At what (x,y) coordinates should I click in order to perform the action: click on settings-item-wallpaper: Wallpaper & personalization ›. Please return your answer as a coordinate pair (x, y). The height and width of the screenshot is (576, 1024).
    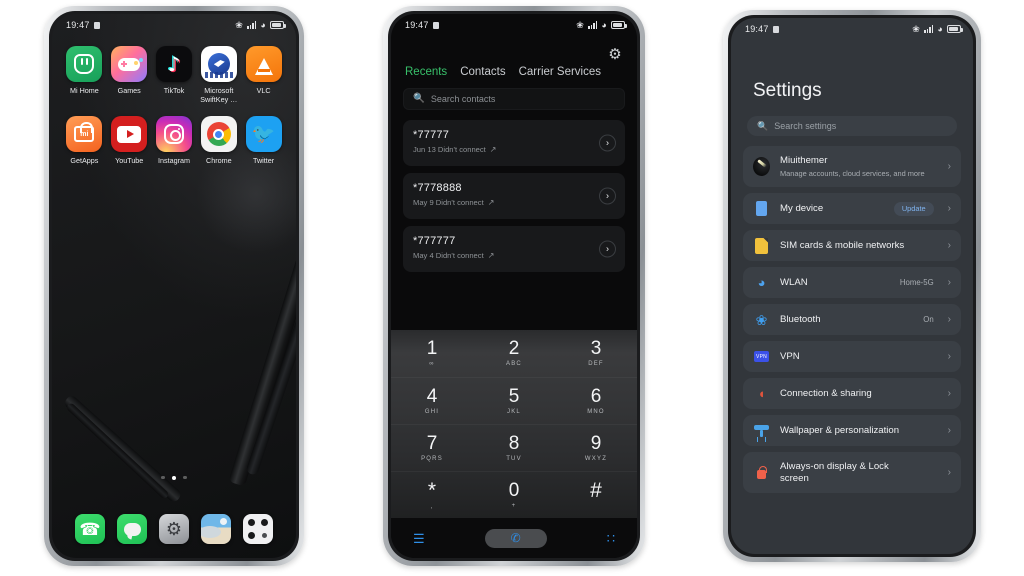
    Looking at the image, I should click on (852, 430).